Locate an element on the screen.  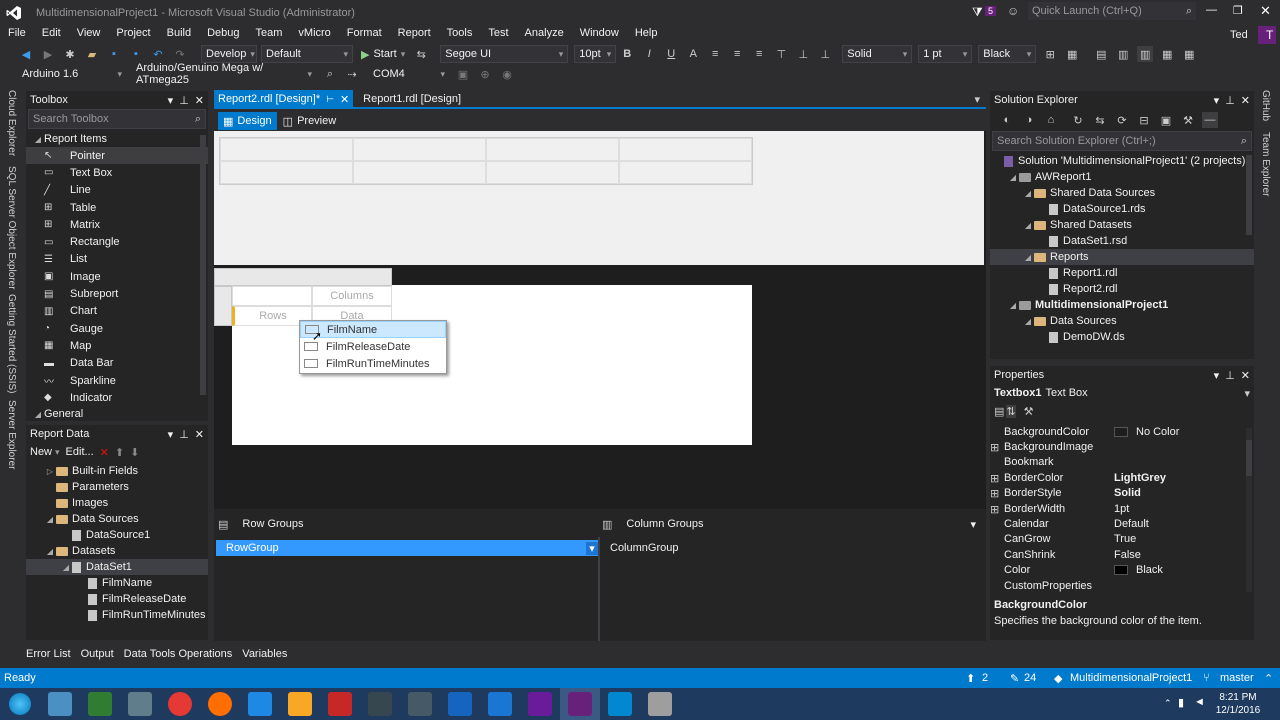
properties-scrollbar is located at coordinates (1249, 510).